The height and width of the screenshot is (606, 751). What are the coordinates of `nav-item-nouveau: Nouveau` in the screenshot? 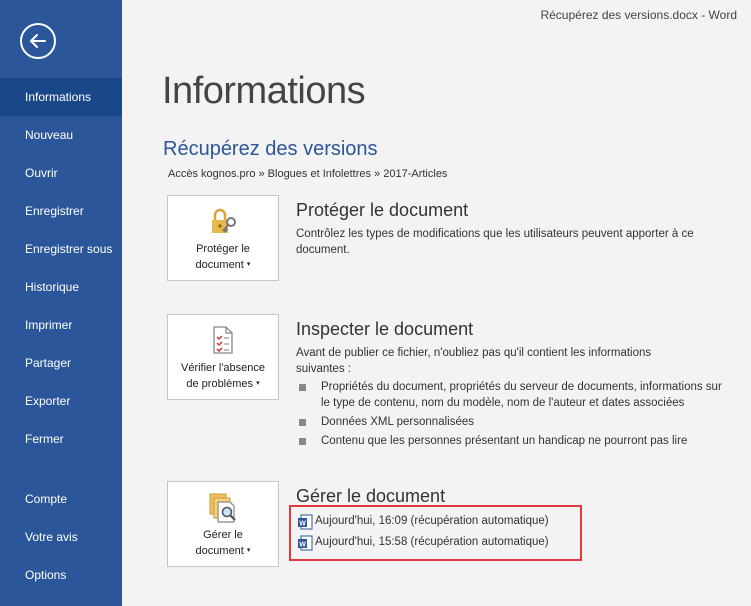 It's located at (61, 135).